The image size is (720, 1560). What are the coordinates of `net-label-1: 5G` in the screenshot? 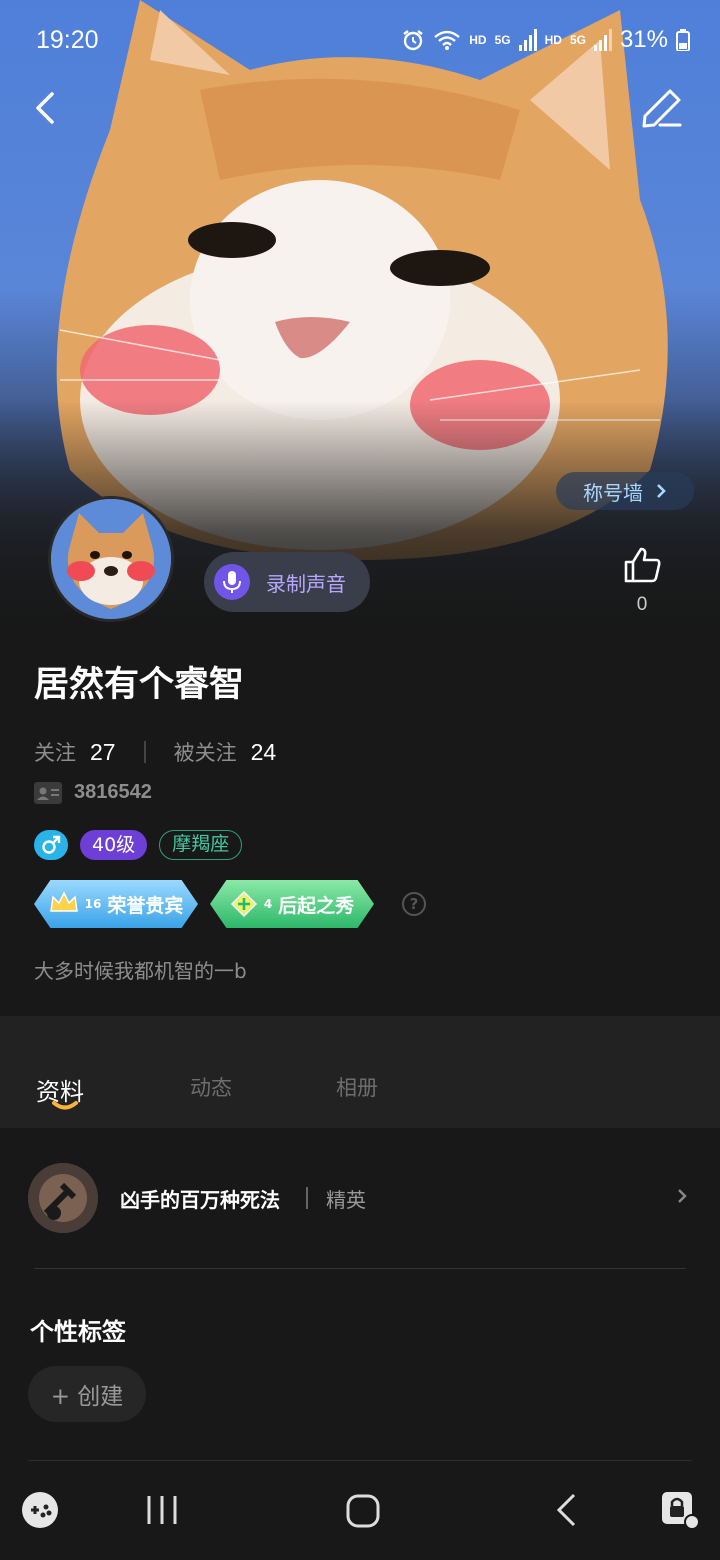 It's located at (502, 40).